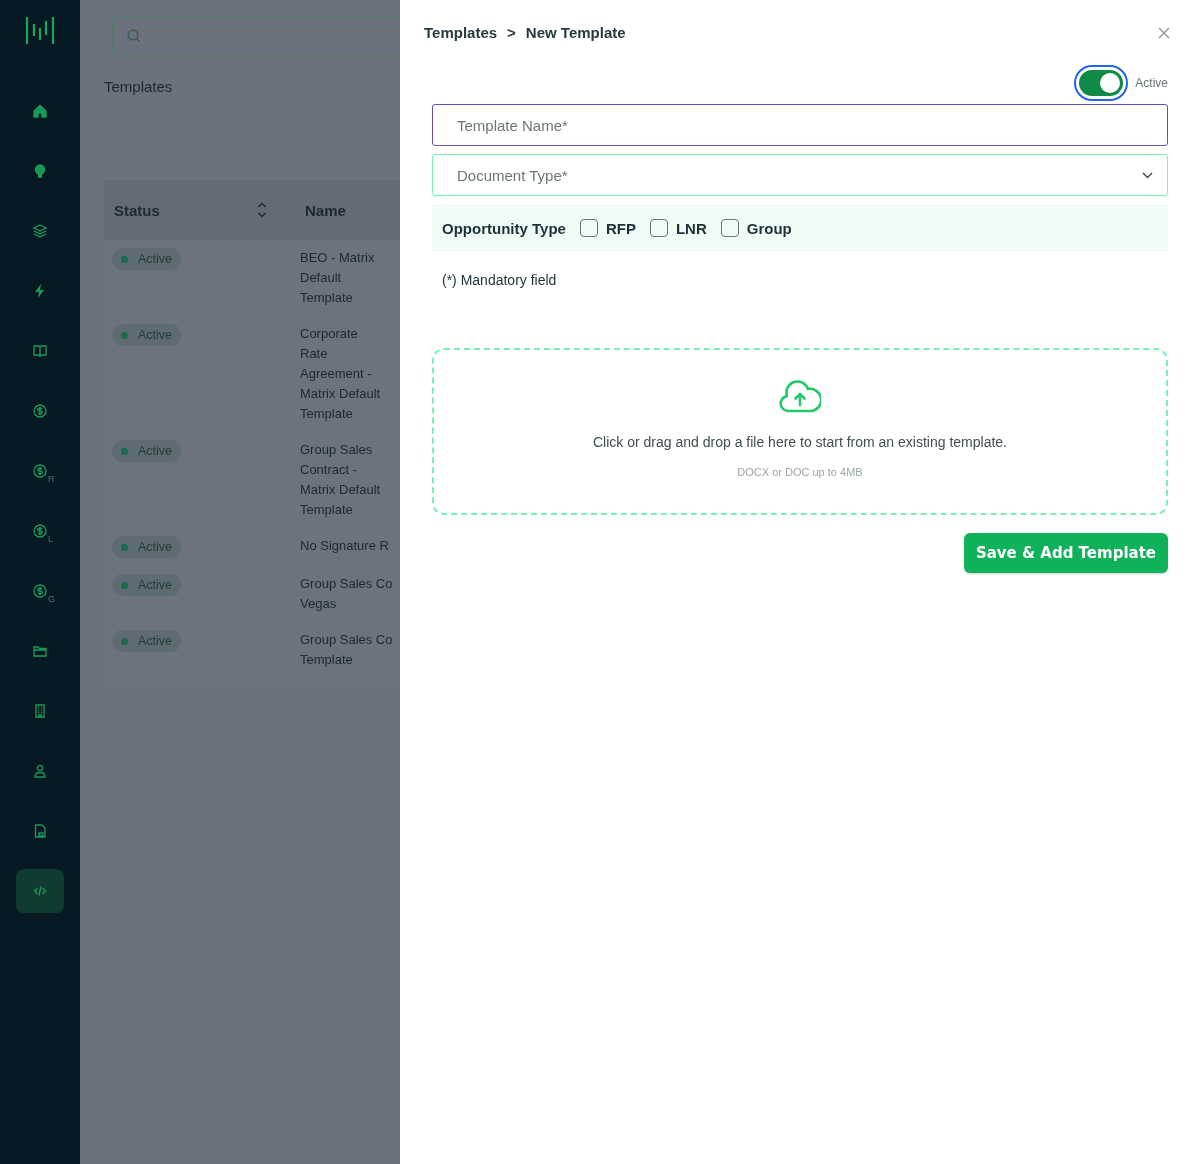 The width and height of the screenshot is (1200, 1164). Describe the element at coordinates (1147, 175) in the screenshot. I see `chevron-down-icon` at that location.